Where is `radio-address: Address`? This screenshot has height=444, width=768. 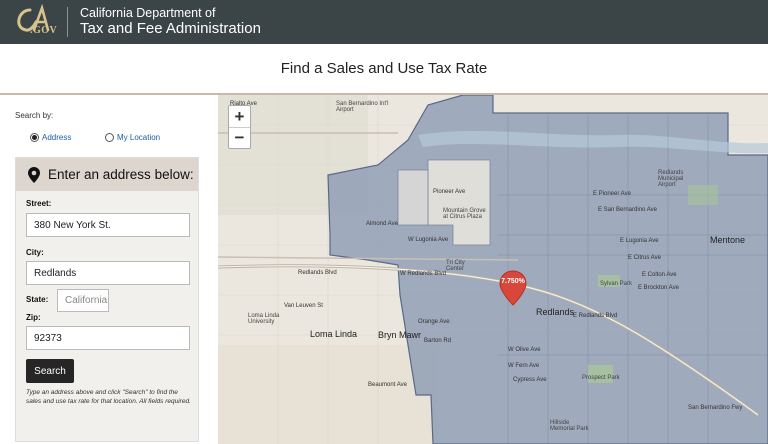 radio-address: Address is located at coordinates (50, 137).